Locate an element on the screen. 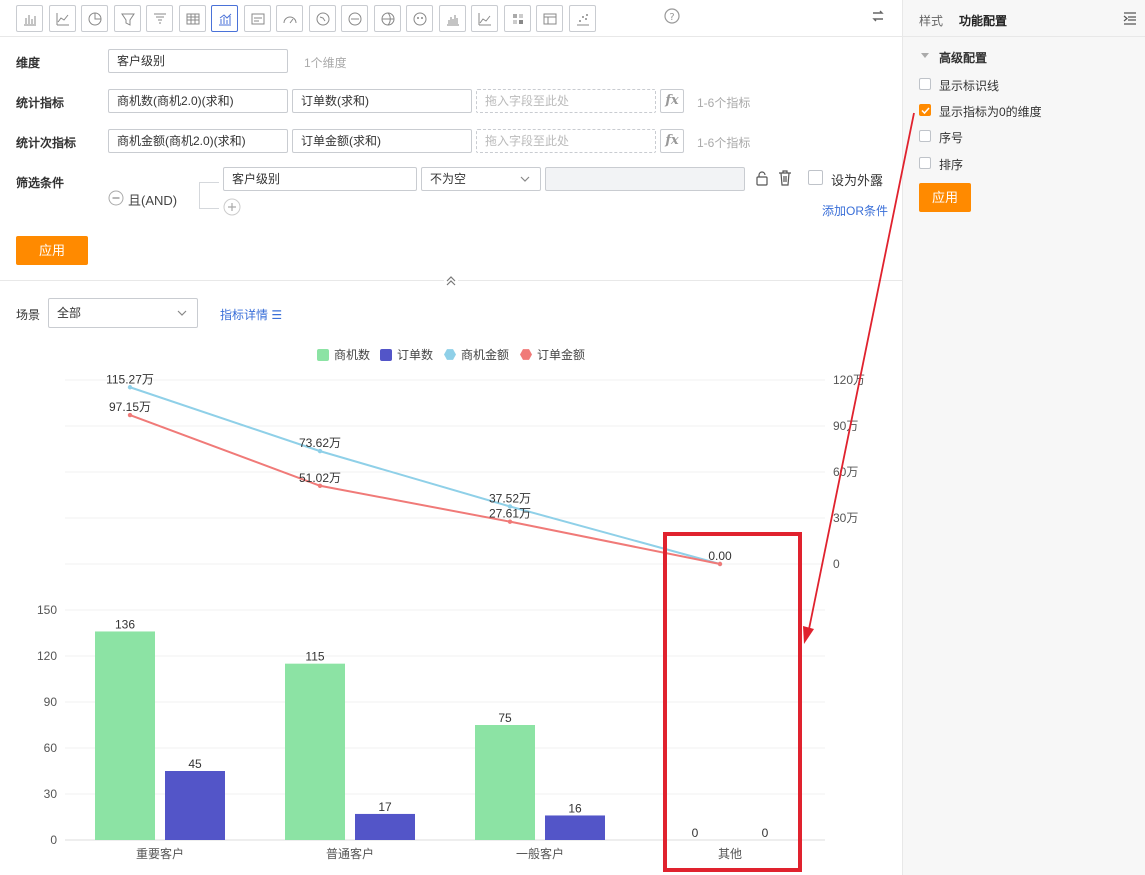  bar-data-label: 115 is located at coordinates (314, 657).